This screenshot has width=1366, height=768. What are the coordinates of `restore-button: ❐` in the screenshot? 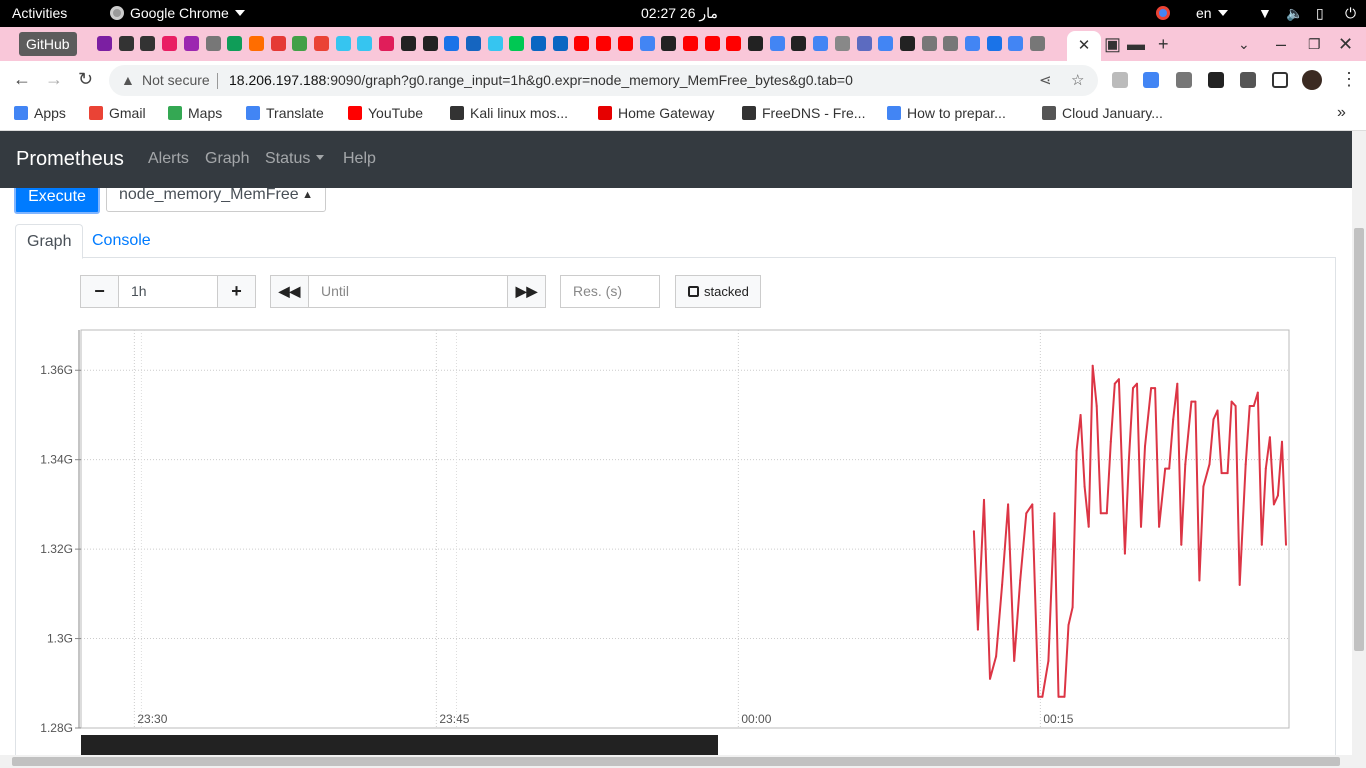 It's located at (1314, 44).